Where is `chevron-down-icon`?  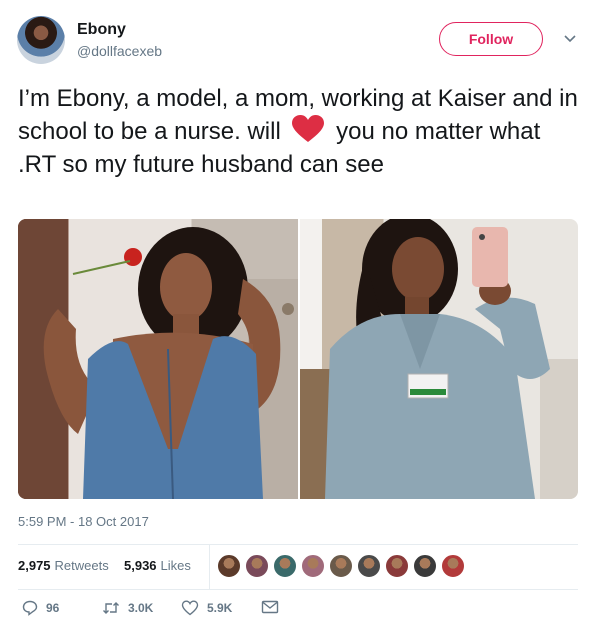
chevron-down-icon is located at coordinates (570, 38).